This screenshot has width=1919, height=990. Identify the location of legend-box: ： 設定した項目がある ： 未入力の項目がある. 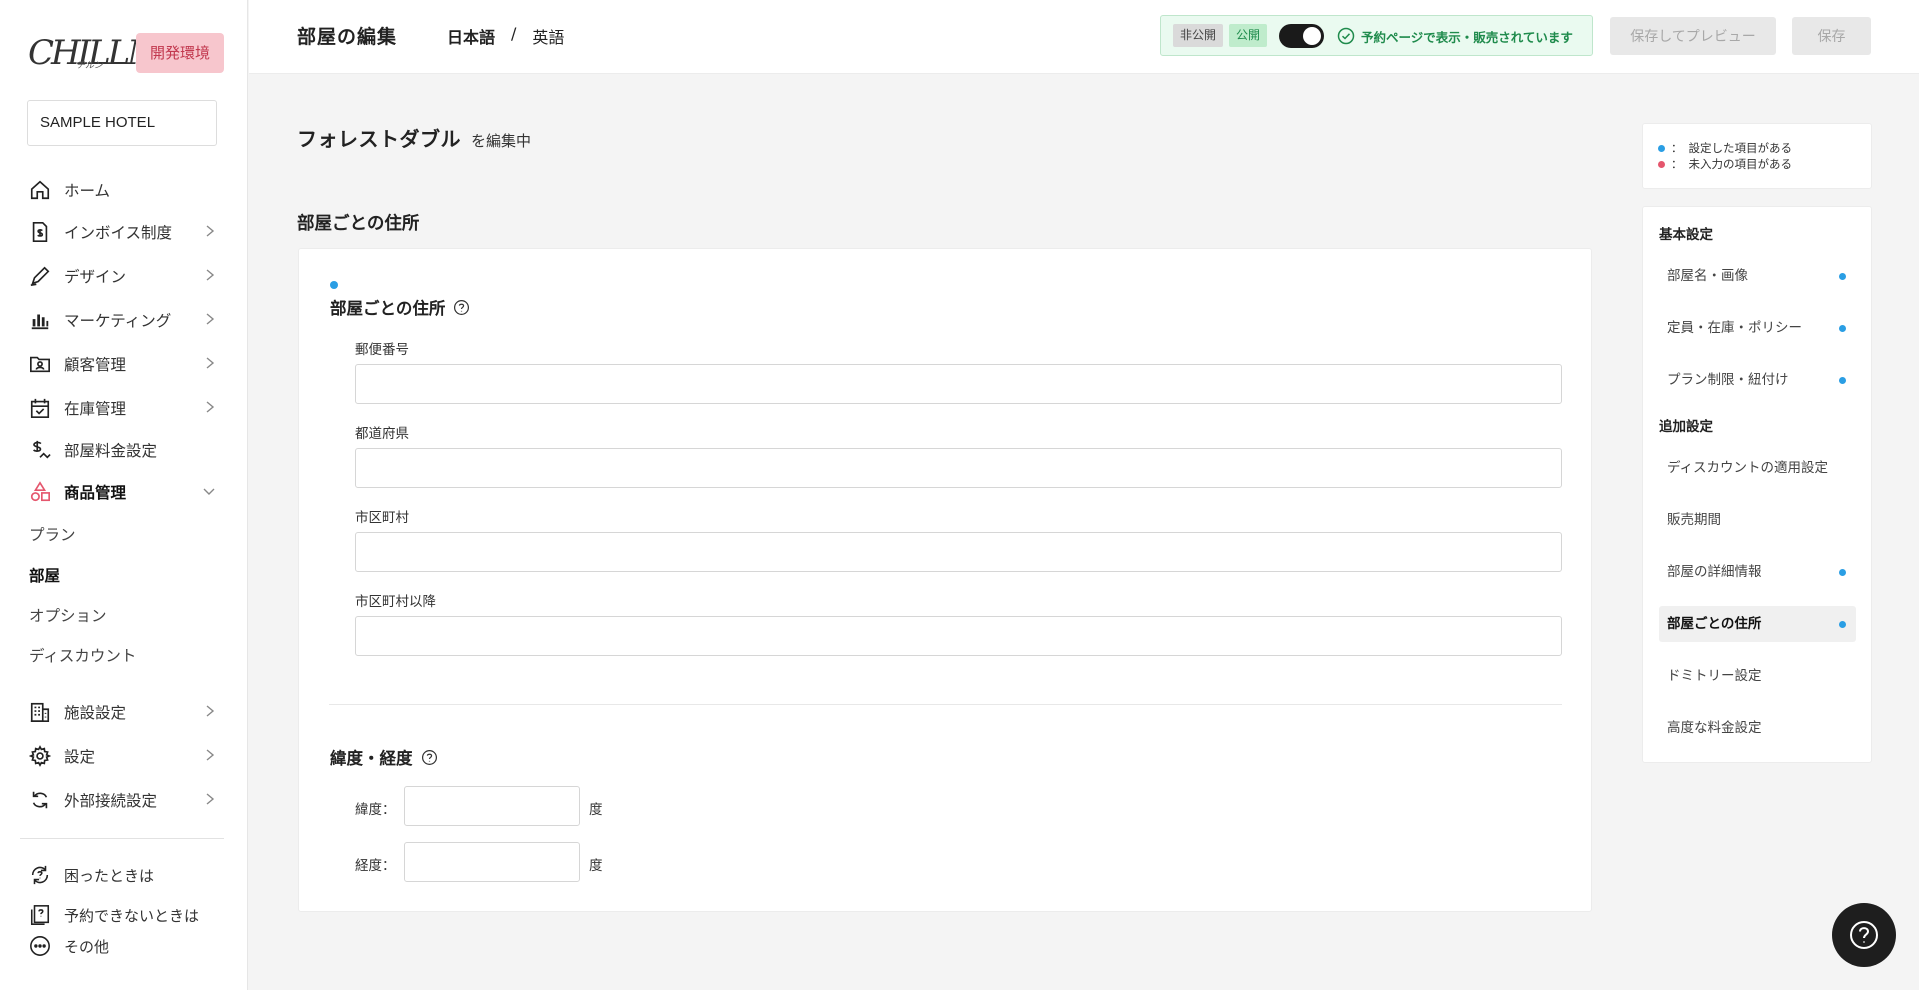
(1757, 156).